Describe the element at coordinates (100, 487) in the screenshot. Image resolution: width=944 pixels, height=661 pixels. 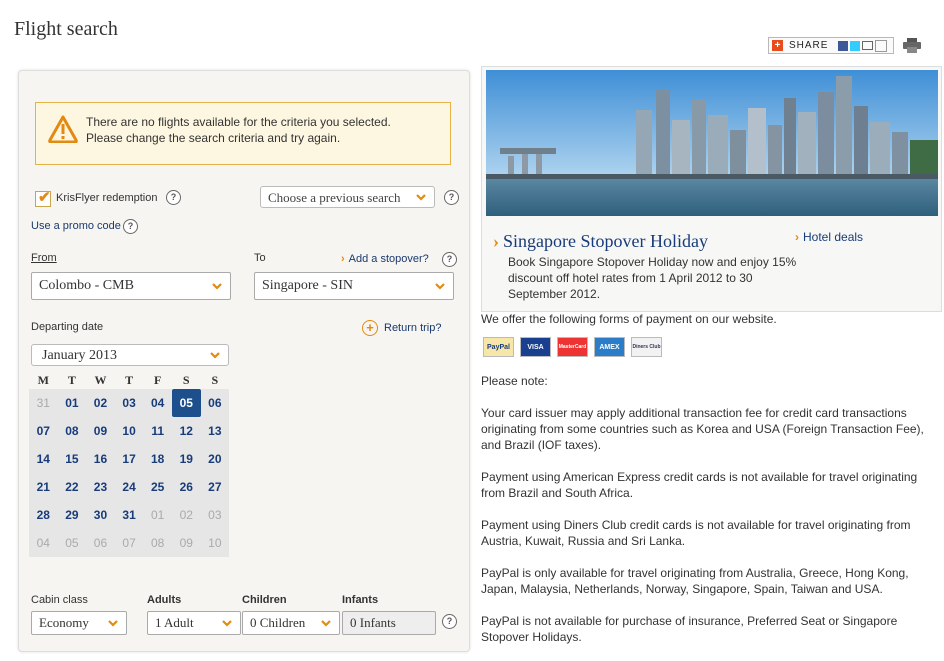
I see `calendar-day: 23` at that location.